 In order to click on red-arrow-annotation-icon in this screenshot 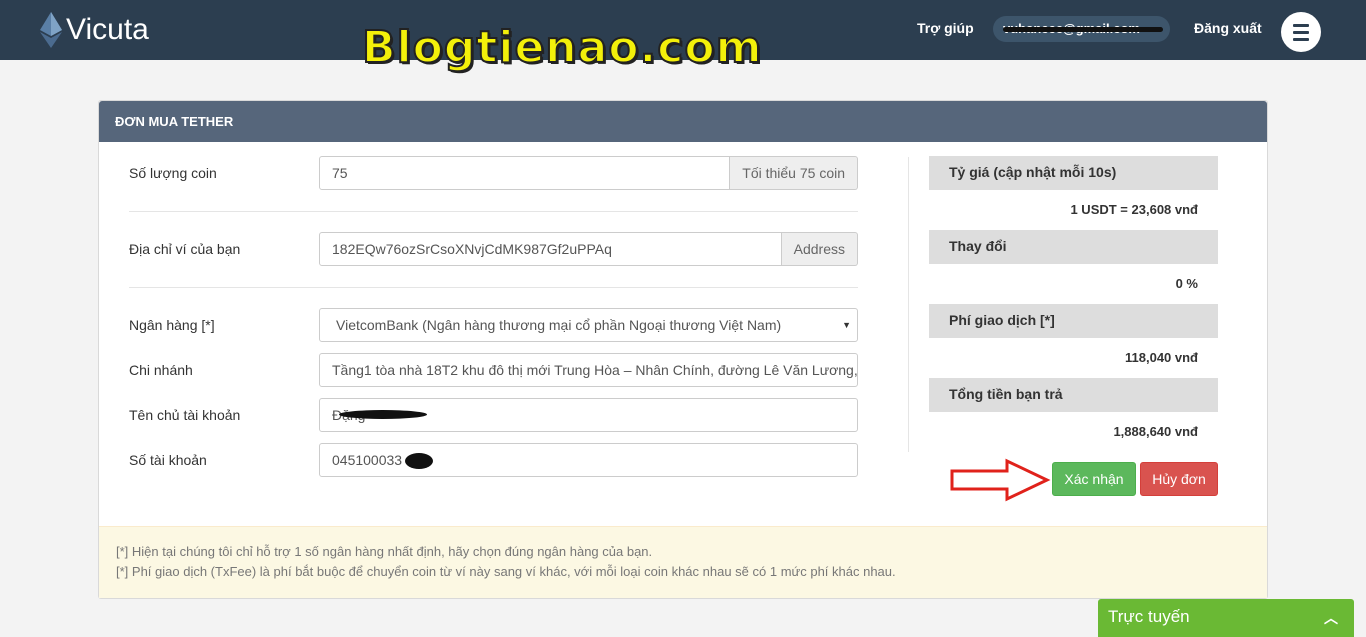, I will do `click(1000, 480)`.